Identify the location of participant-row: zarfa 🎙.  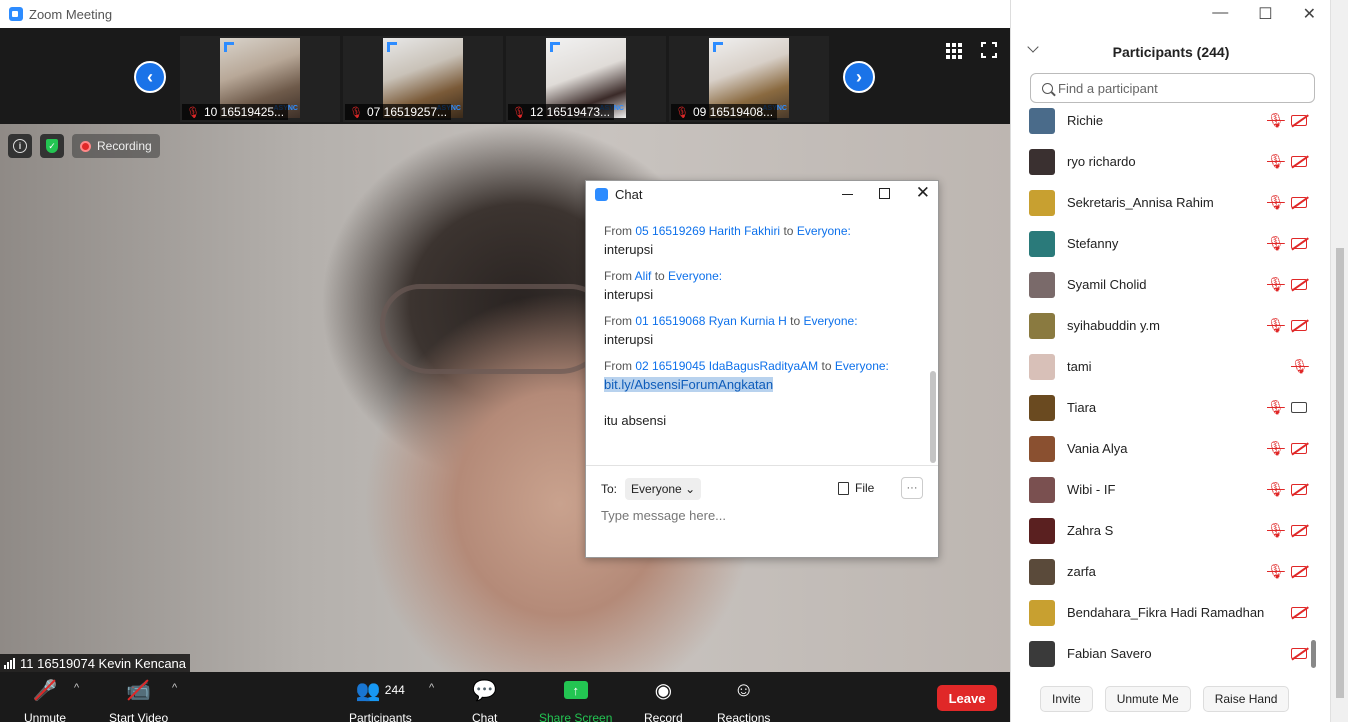
(1164, 571).